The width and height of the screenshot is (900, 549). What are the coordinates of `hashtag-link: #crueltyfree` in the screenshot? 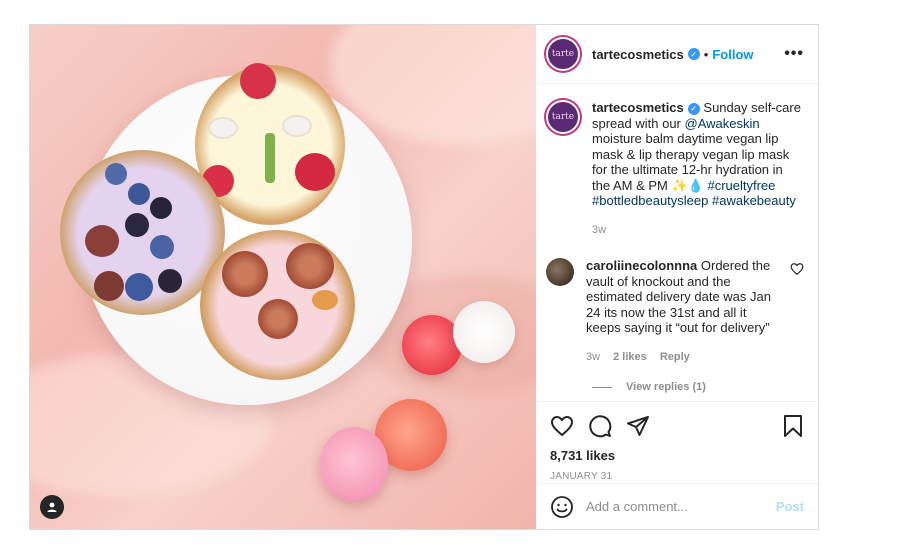 It's located at (741, 185).